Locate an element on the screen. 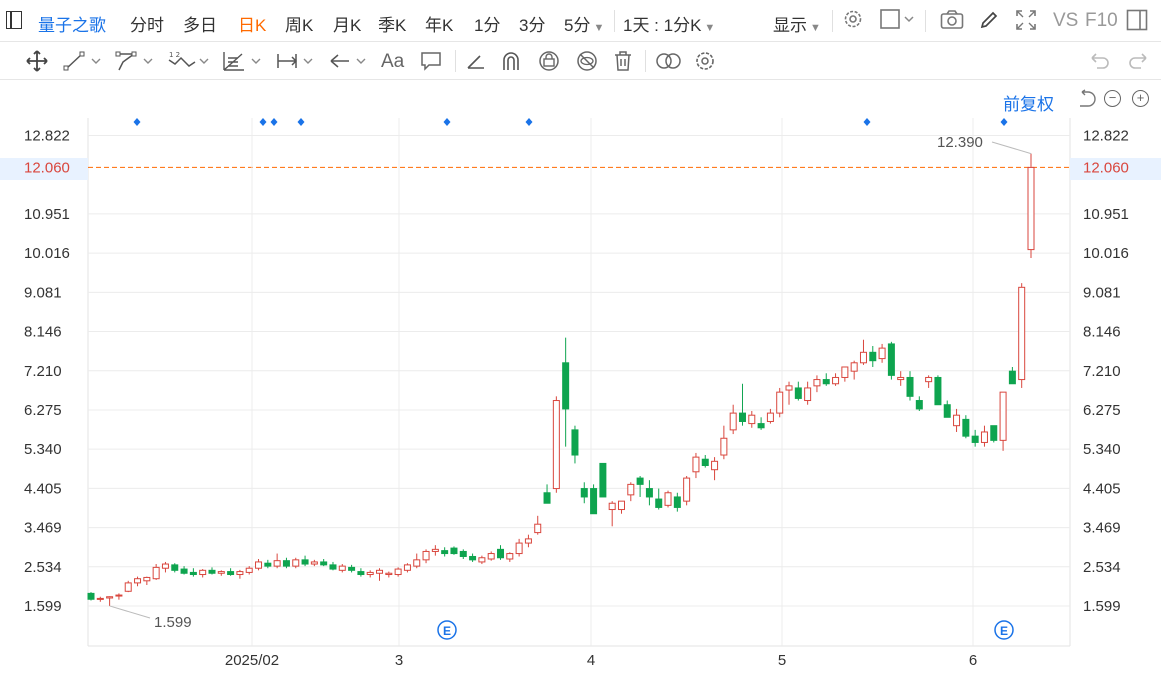 The width and height of the screenshot is (1161, 688). y-tick-label-left: 2.534 is located at coordinates (43, 567).